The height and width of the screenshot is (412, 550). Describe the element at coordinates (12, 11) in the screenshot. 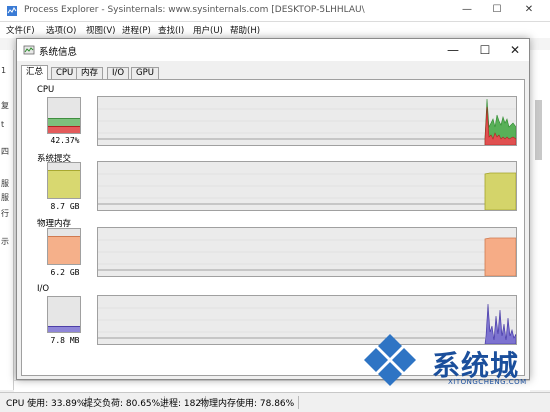

I see `process-explorer-icon` at that location.